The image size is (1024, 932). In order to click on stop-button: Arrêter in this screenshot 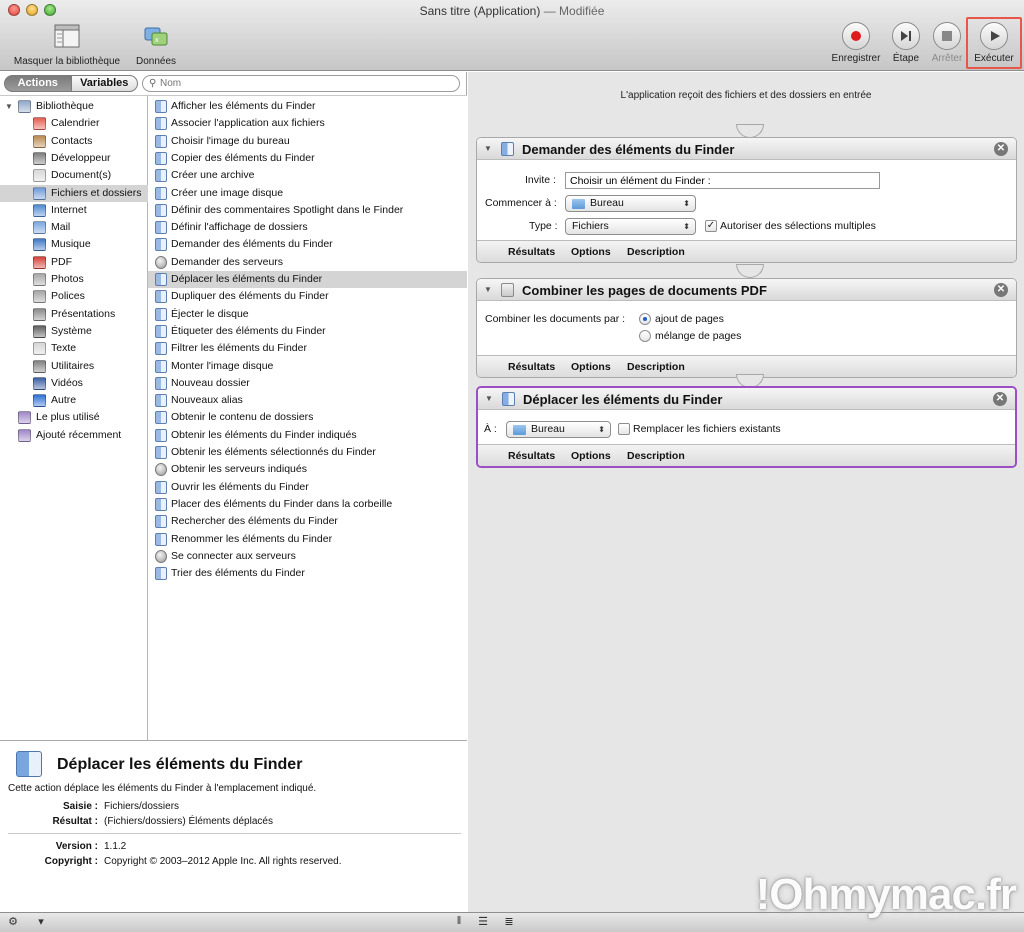, I will do `click(947, 43)`.